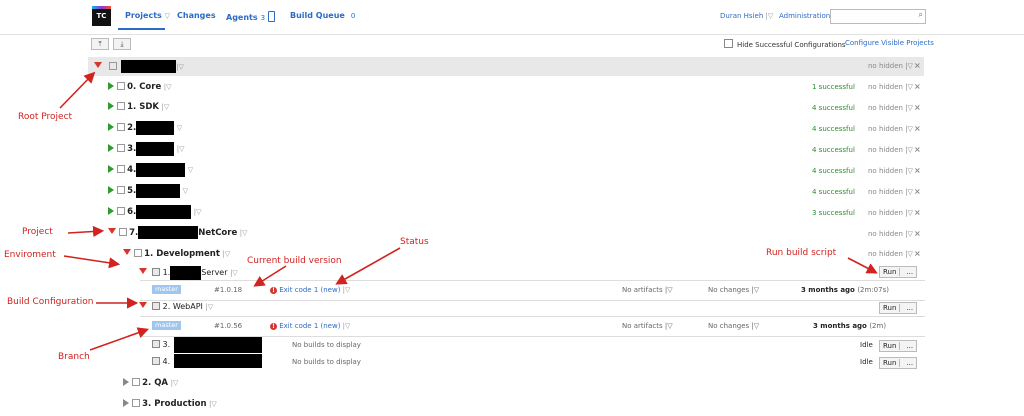 The width and height of the screenshot is (1024, 416). What do you see at coordinates (270, 276) in the screenshot?
I see `arrow-build-version` at bounding box center [270, 276].